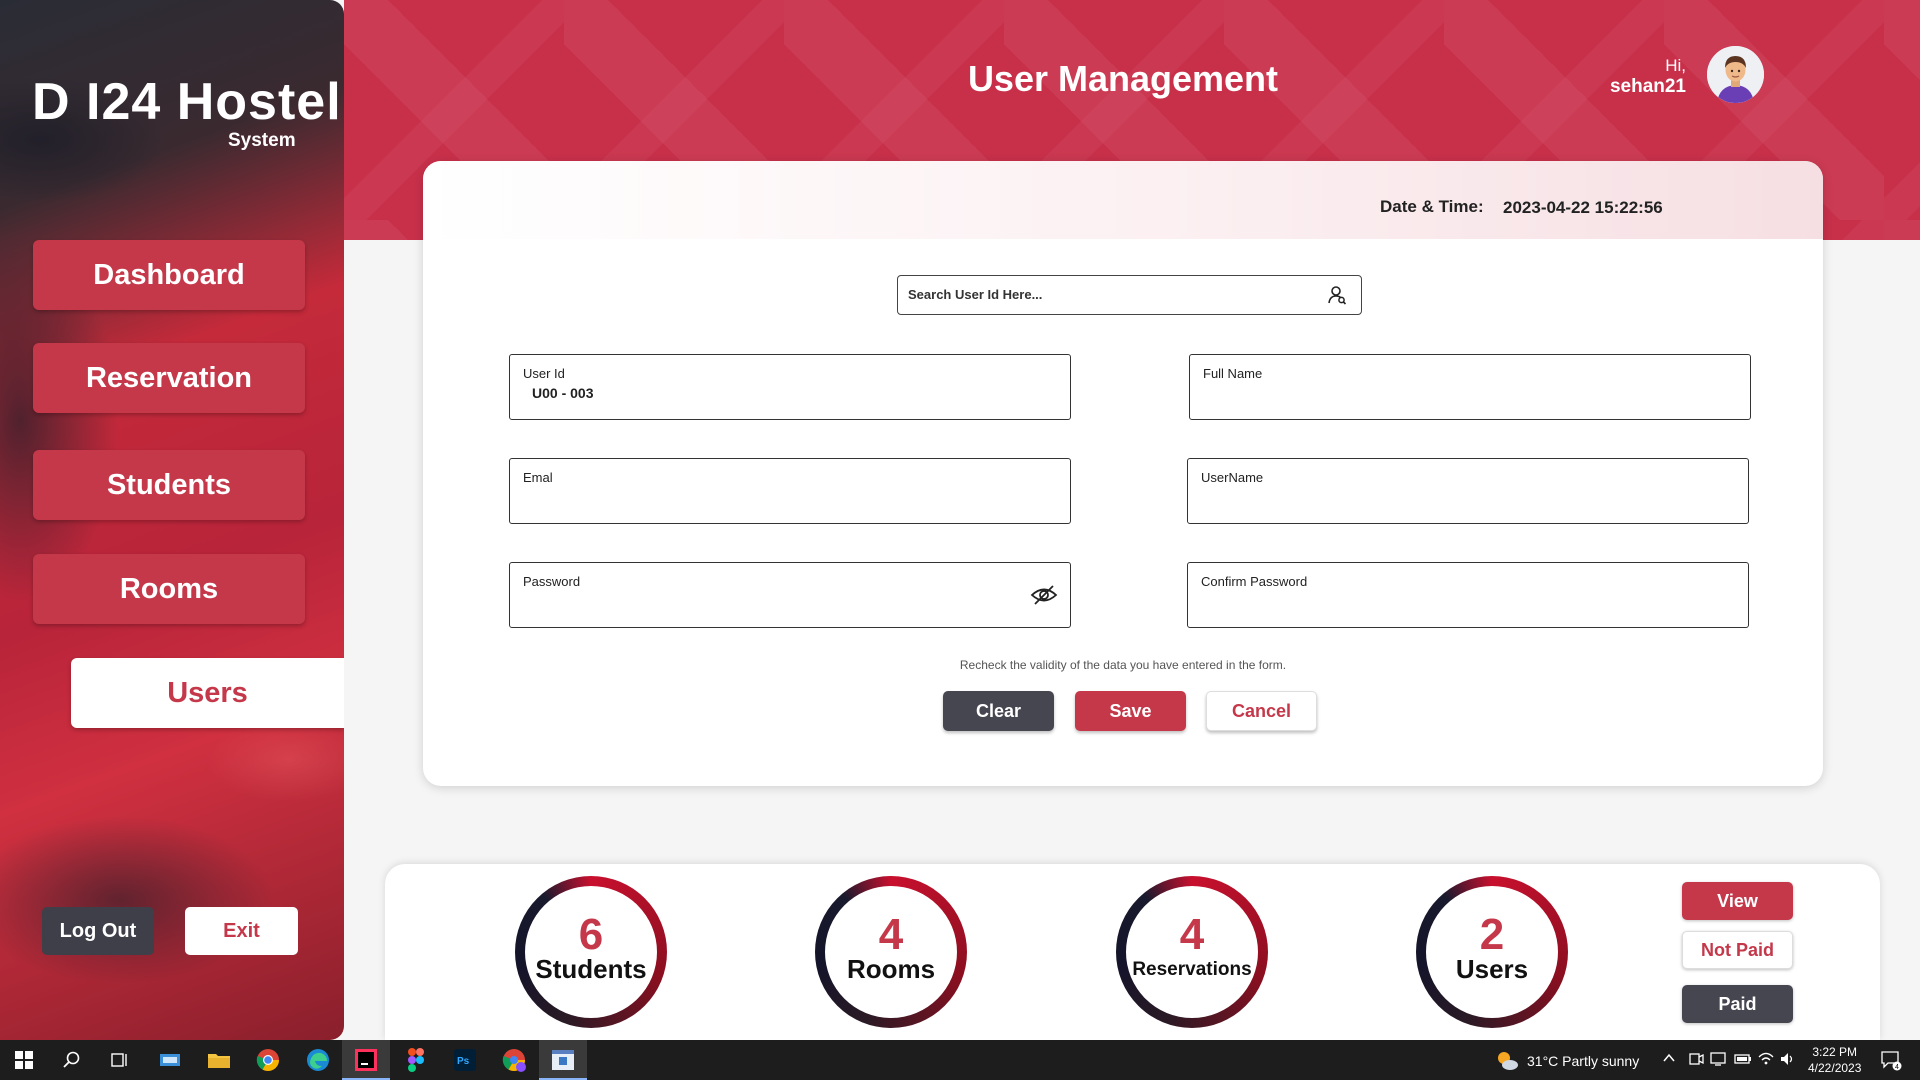 The height and width of the screenshot is (1080, 1920). What do you see at coordinates (72, 1060) in the screenshot?
I see `search-icon` at bounding box center [72, 1060].